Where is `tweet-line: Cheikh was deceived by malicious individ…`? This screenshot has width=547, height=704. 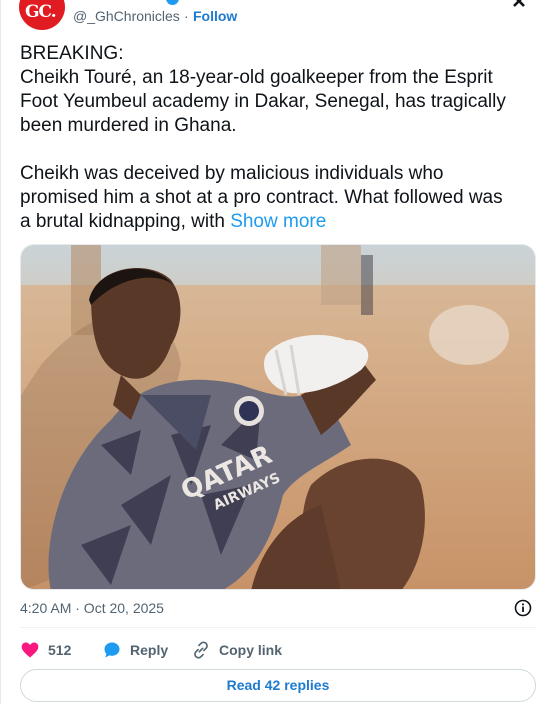 tweet-line: Cheikh was deceived by malicious individ… is located at coordinates (232, 173).